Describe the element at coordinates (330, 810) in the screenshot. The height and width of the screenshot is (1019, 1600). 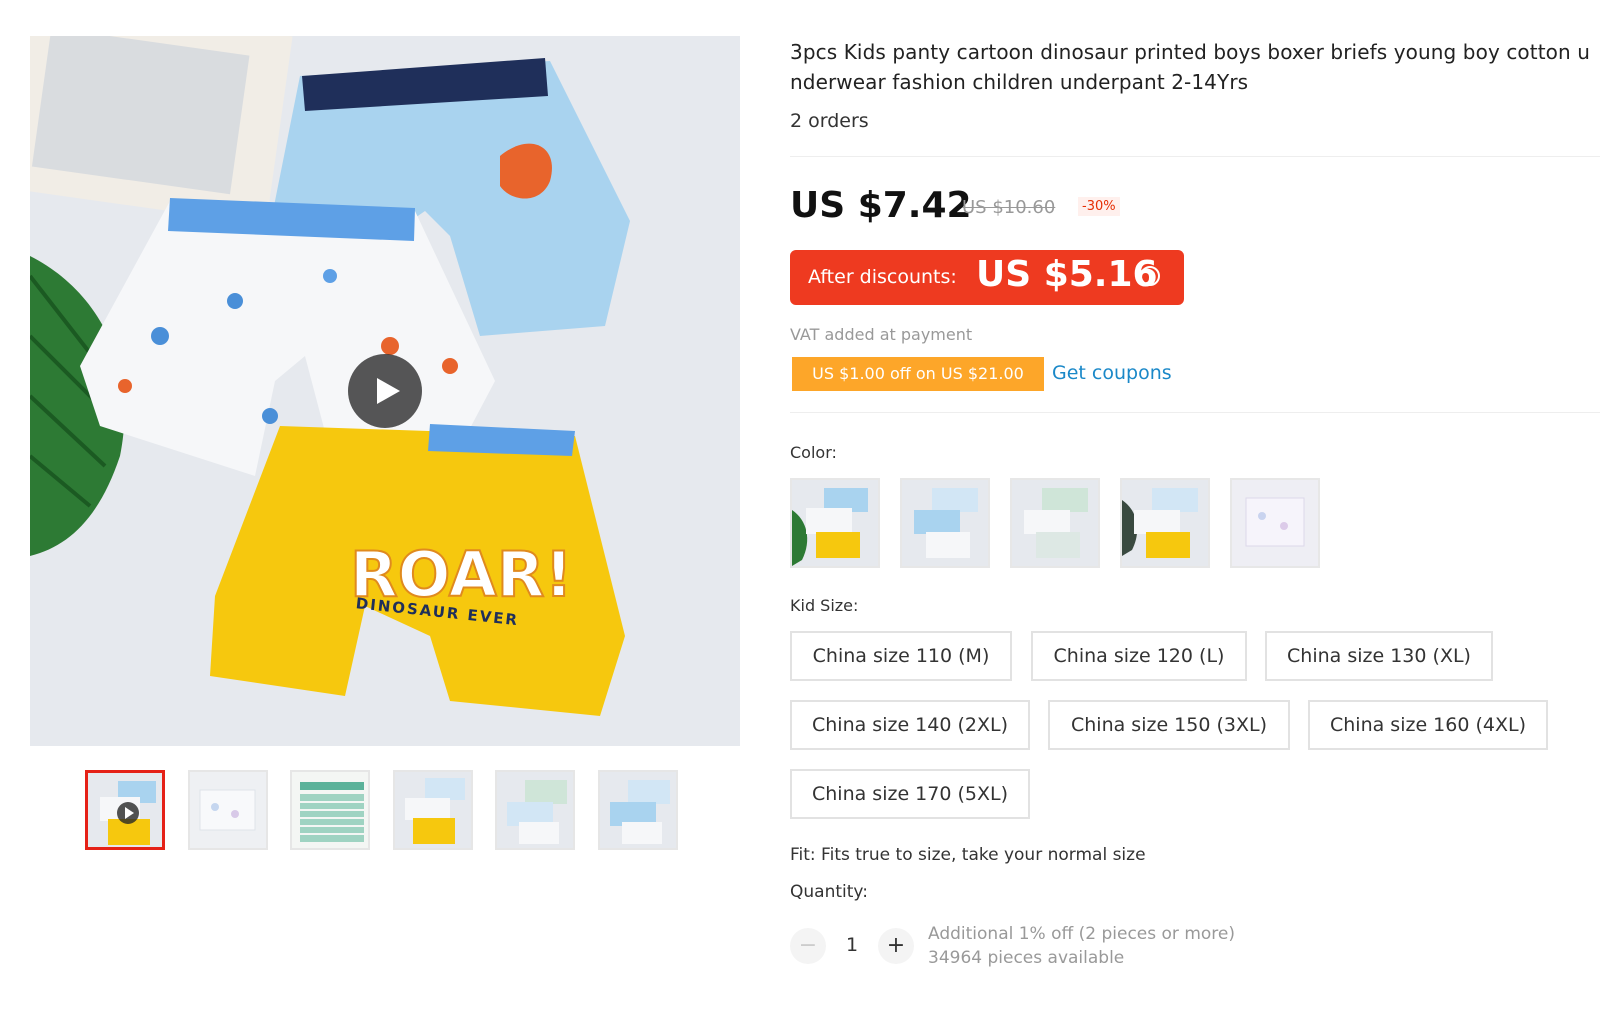
I see `thumbnail-size-chart` at that location.